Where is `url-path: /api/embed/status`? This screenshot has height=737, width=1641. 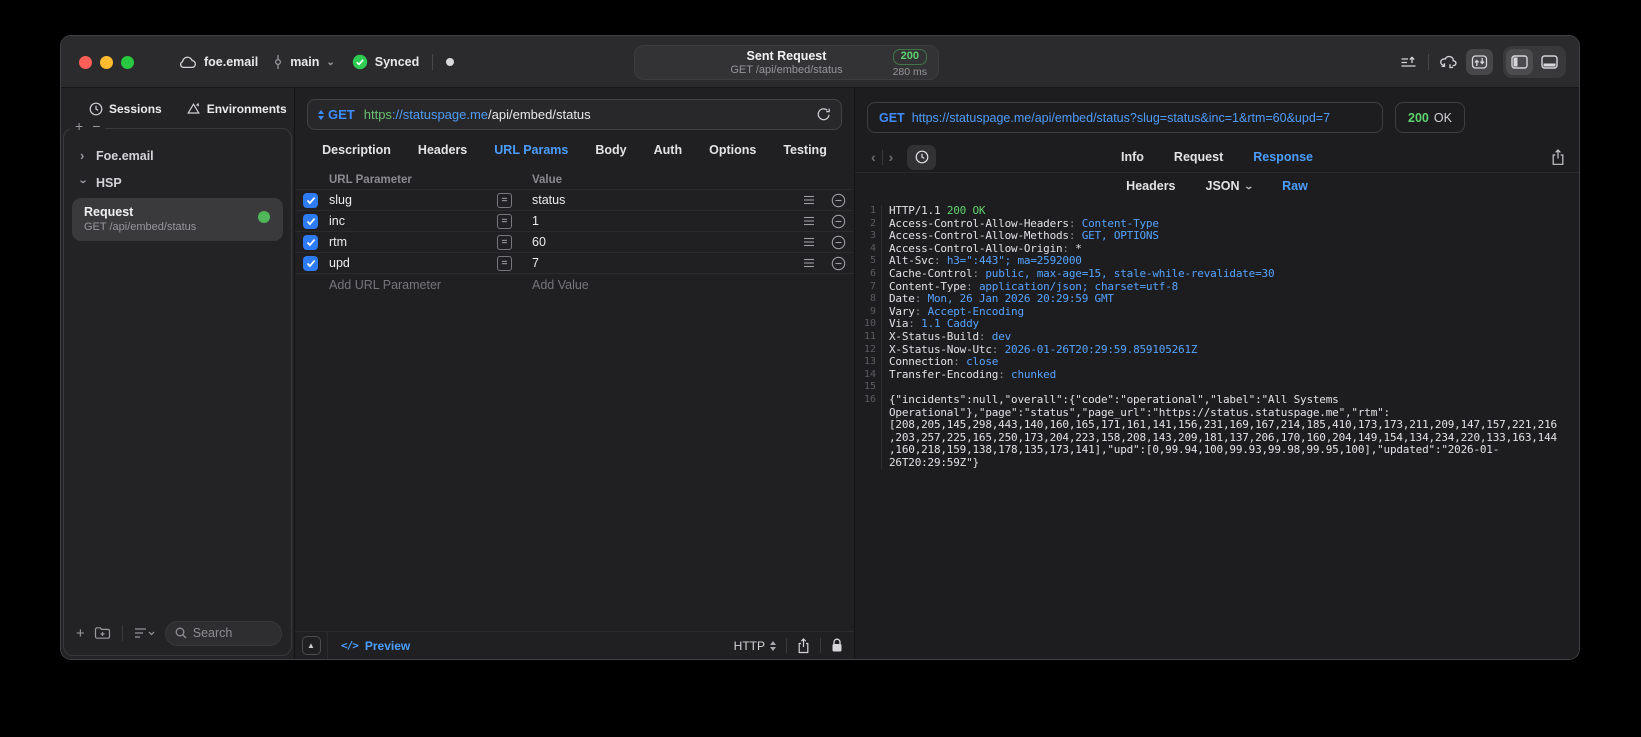 url-path: /api/embed/status is located at coordinates (539, 114).